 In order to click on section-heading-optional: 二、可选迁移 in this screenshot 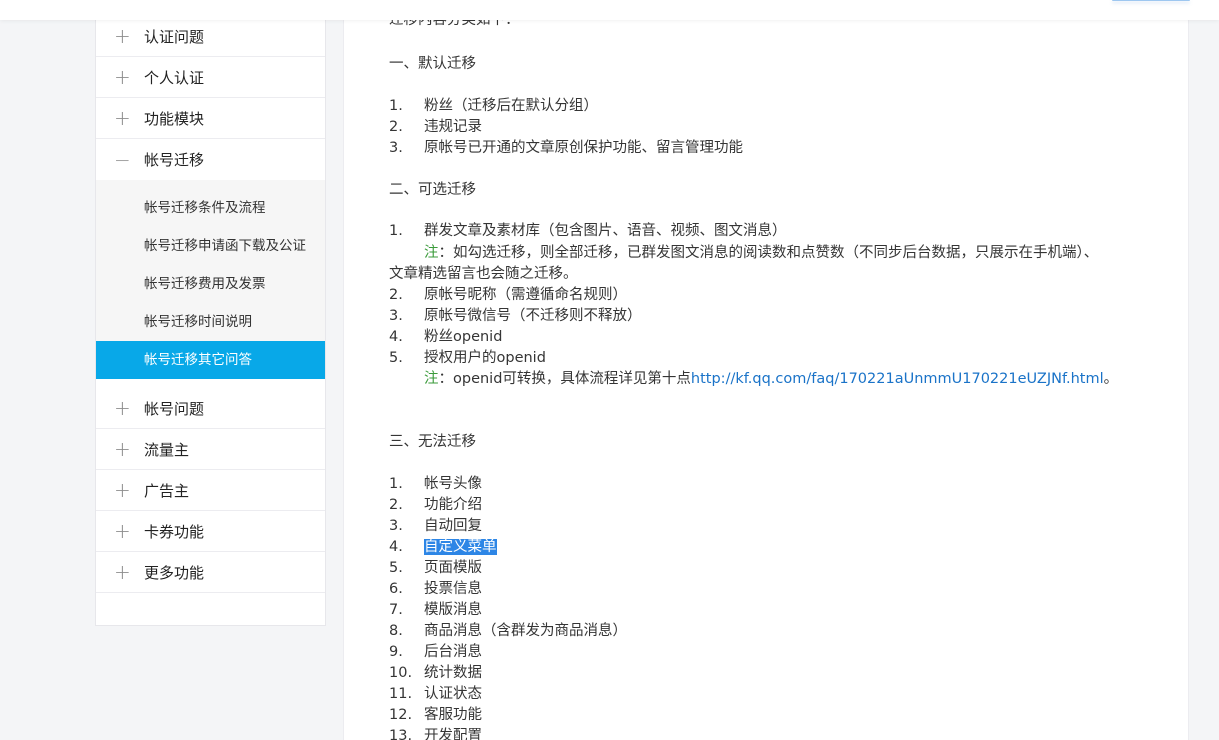, I will do `click(432, 190)`.